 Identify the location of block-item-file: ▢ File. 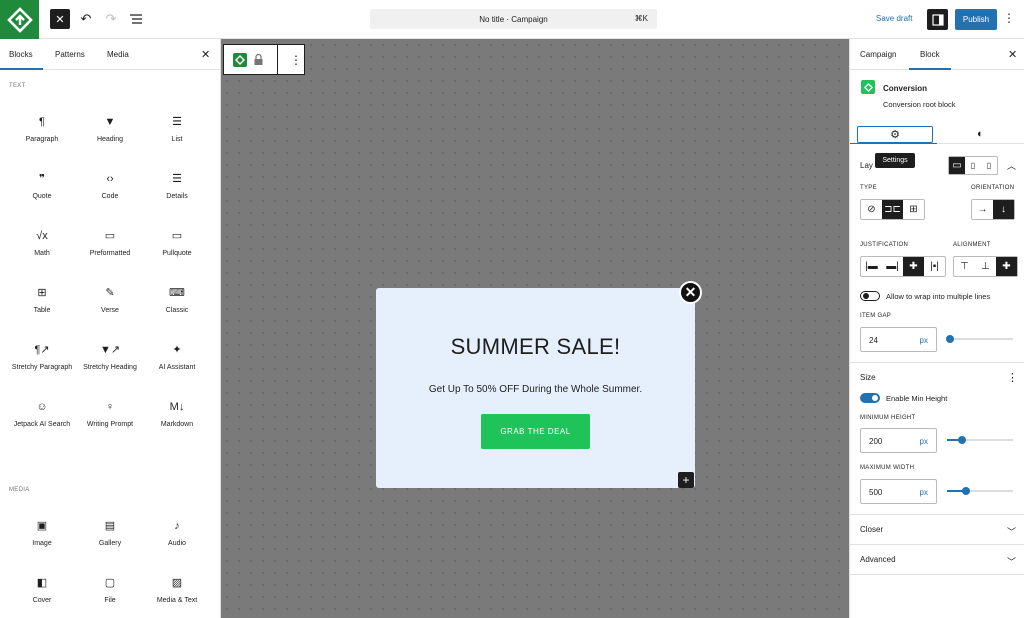
(110, 590).